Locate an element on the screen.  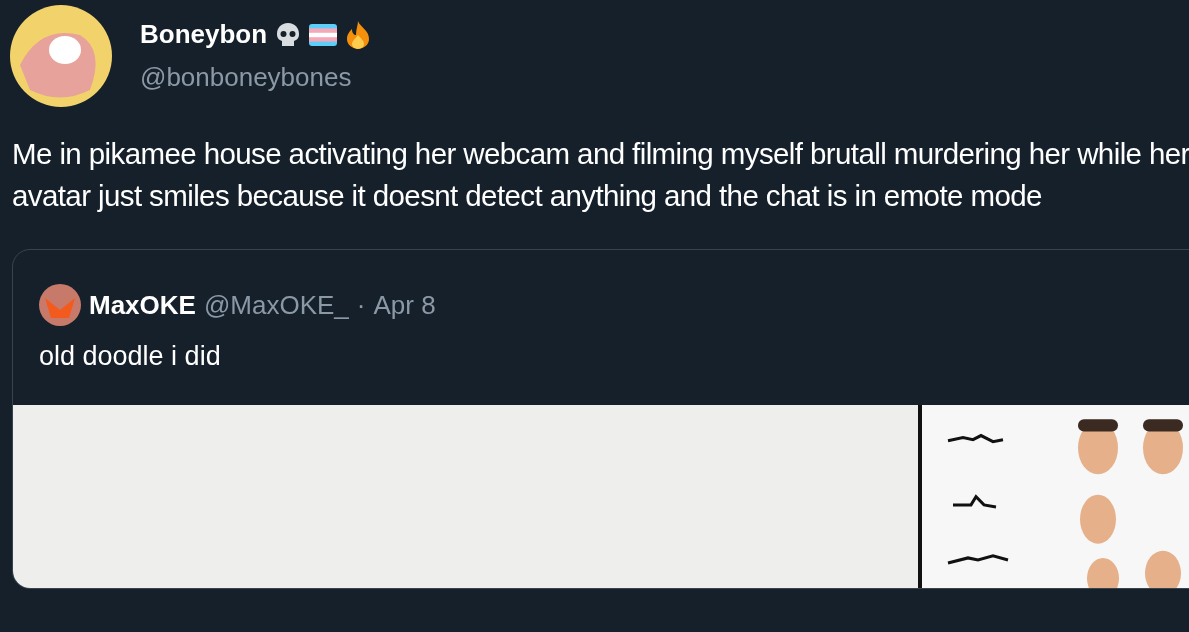
flag-icon is located at coordinates (323, 34).